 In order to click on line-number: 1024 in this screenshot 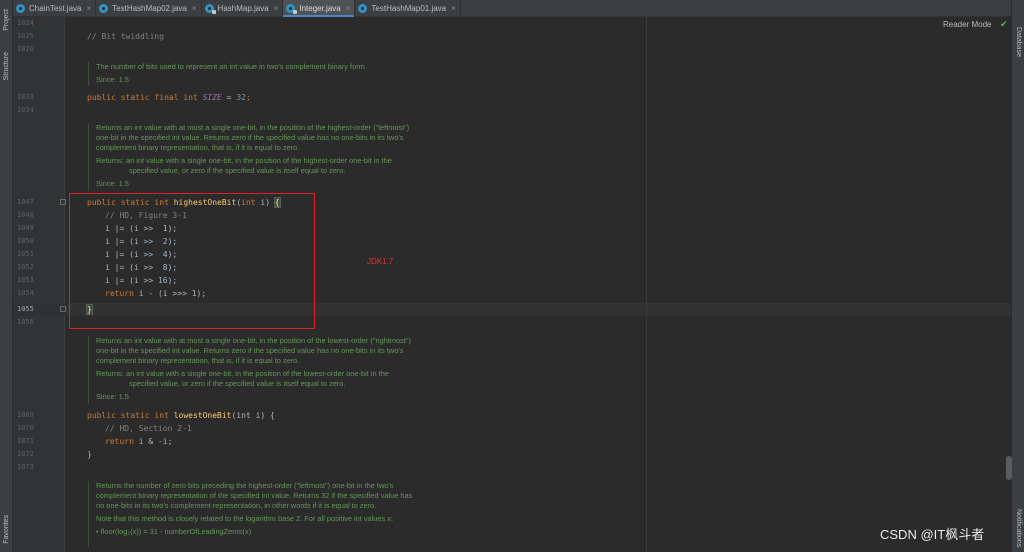, I will do `click(25, 23)`.